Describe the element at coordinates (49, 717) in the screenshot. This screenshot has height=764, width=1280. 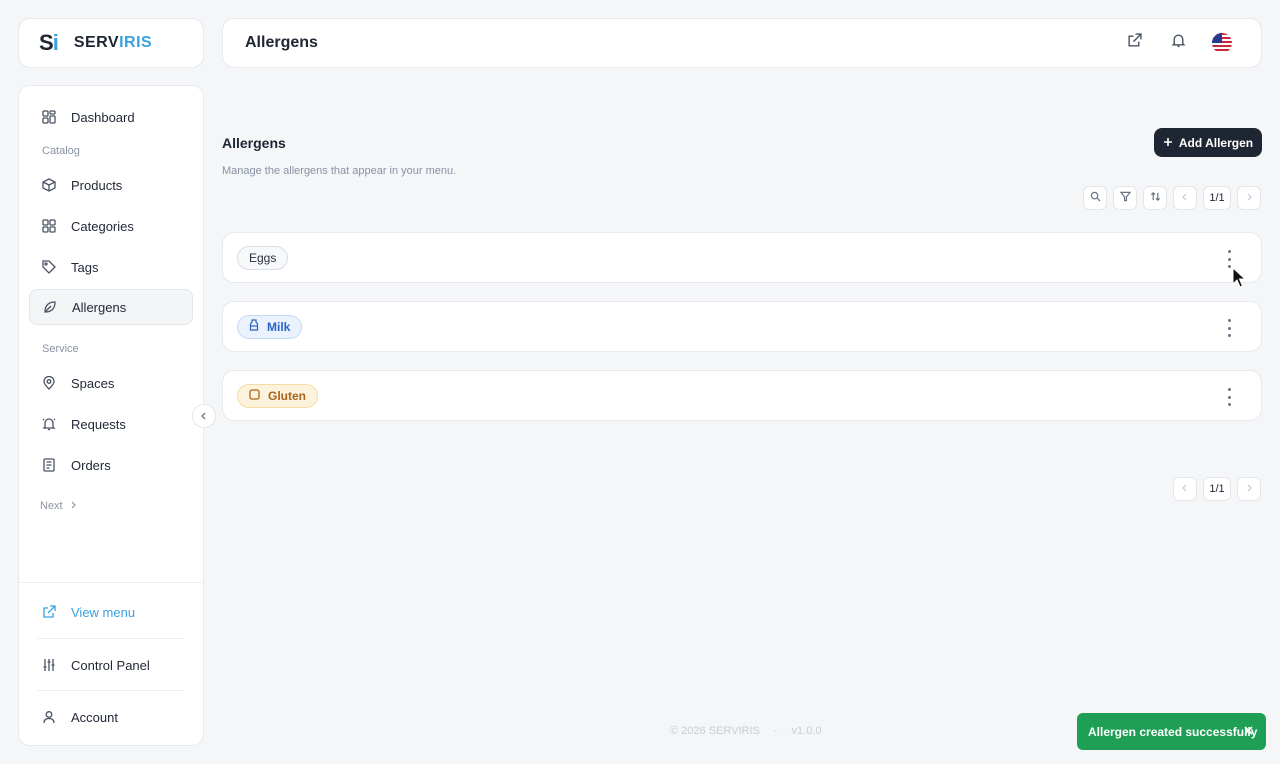
I see `user-icon` at that location.